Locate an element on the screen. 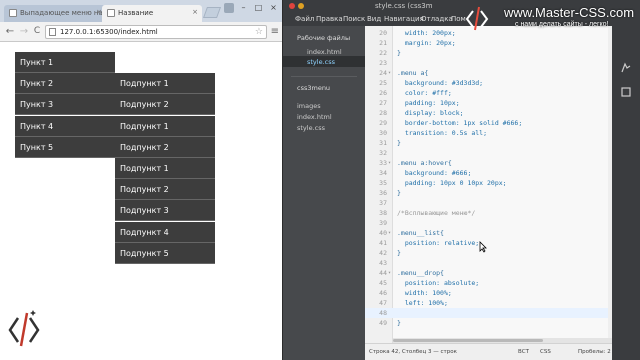 This screenshot has width=640, height=360. scrollbar-thumb is located at coordinates (468, 340).